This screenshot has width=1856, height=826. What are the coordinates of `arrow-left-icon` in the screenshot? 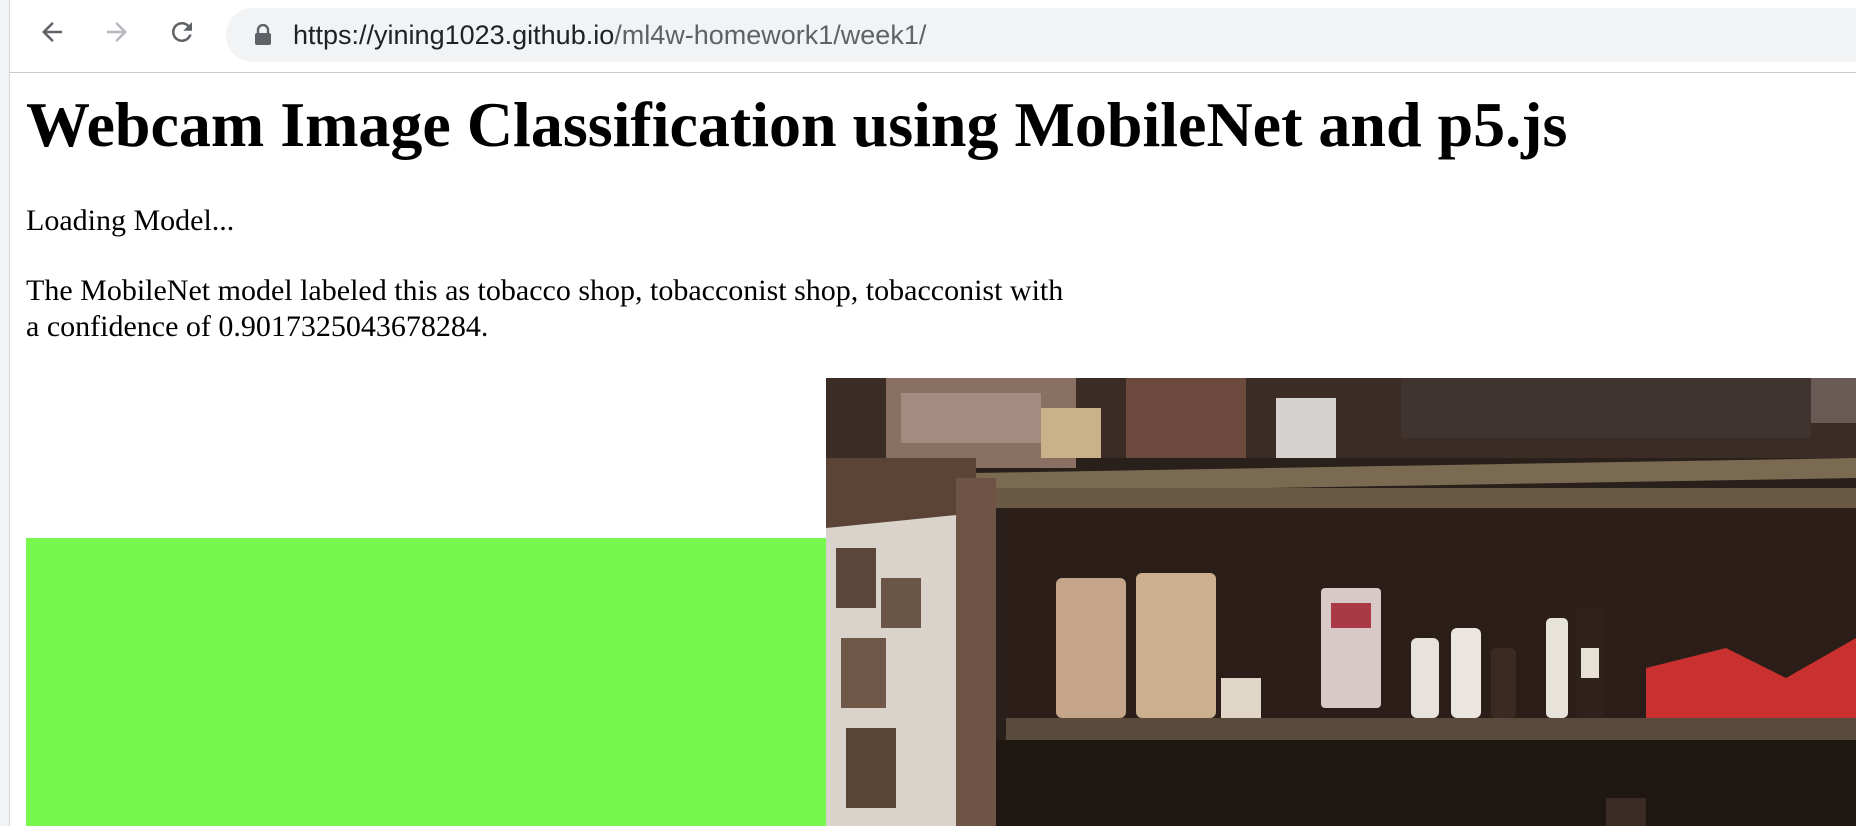 It's located at (52, 32).